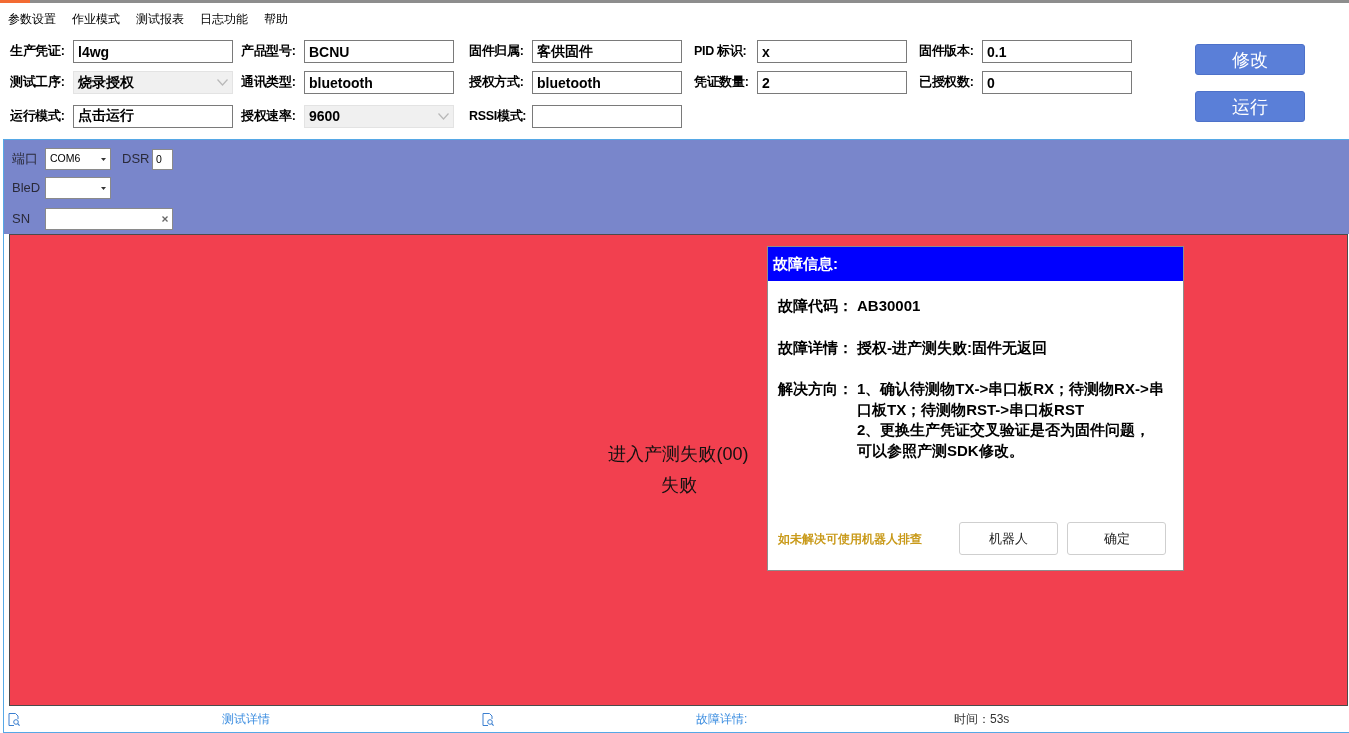 This screenshot has height=733, width=1349. I want to click on menu-item: 日志功能, so click(224, 18).